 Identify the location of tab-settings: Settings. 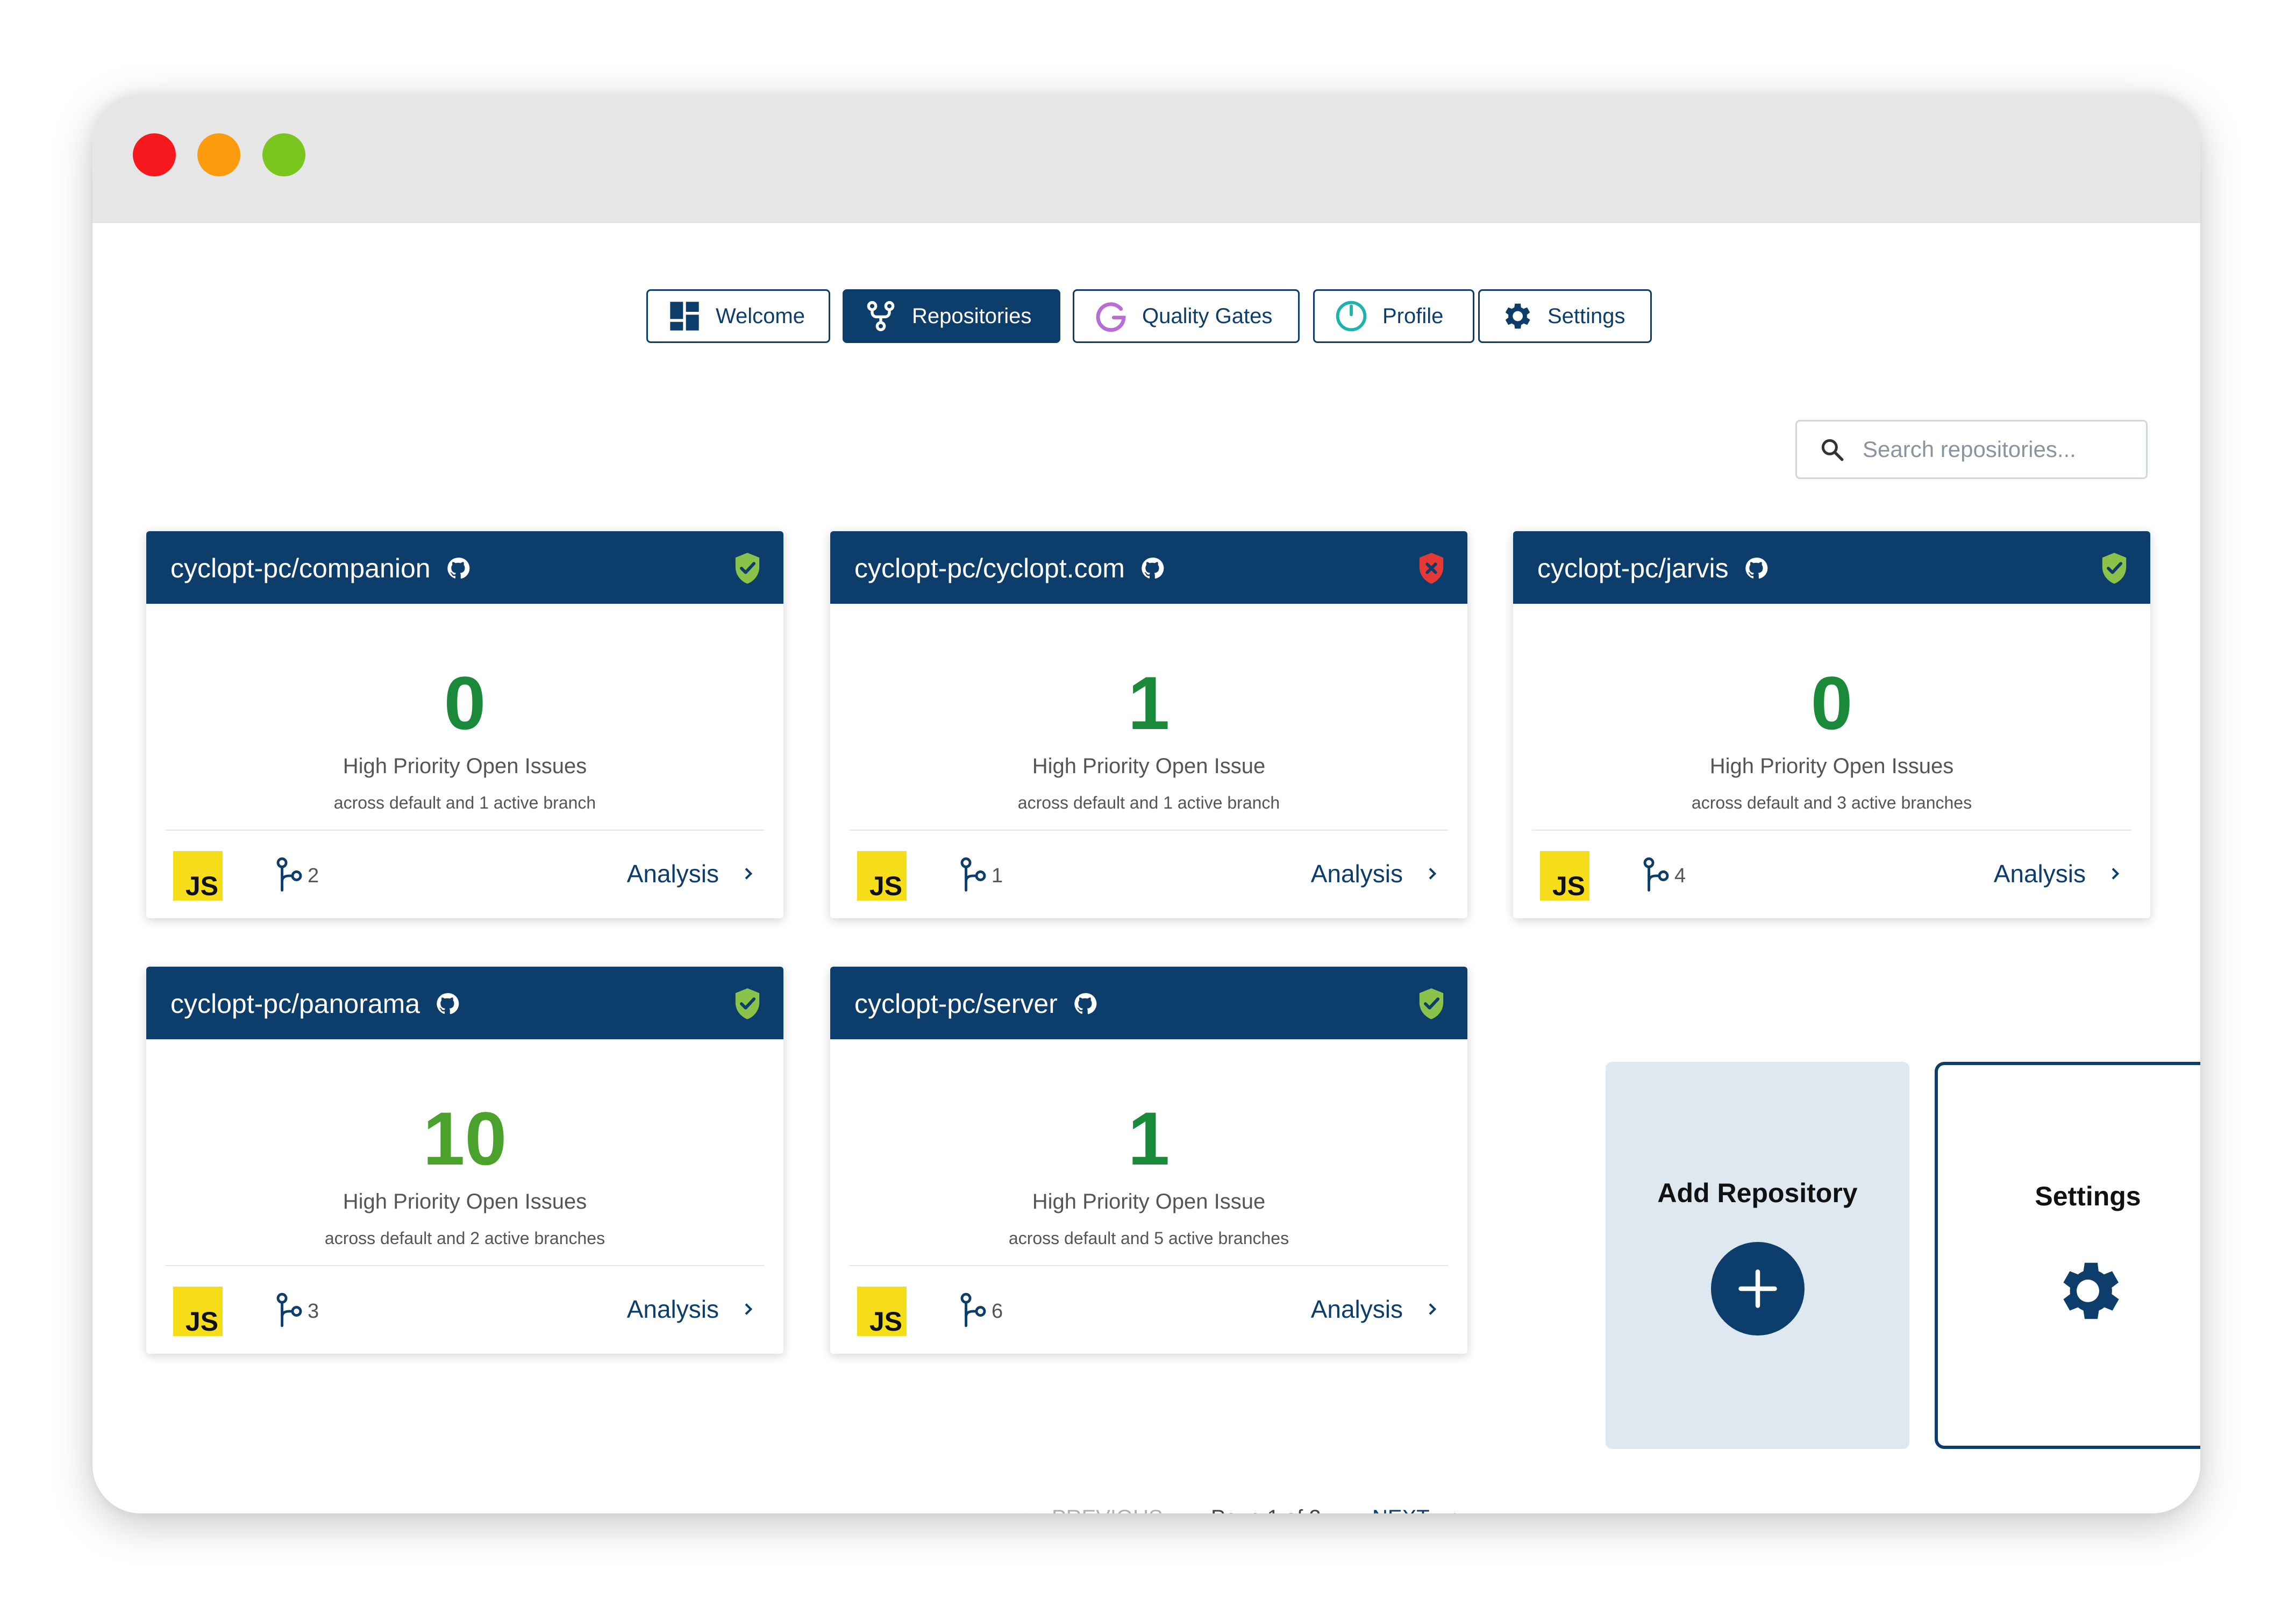
(1565, 316).